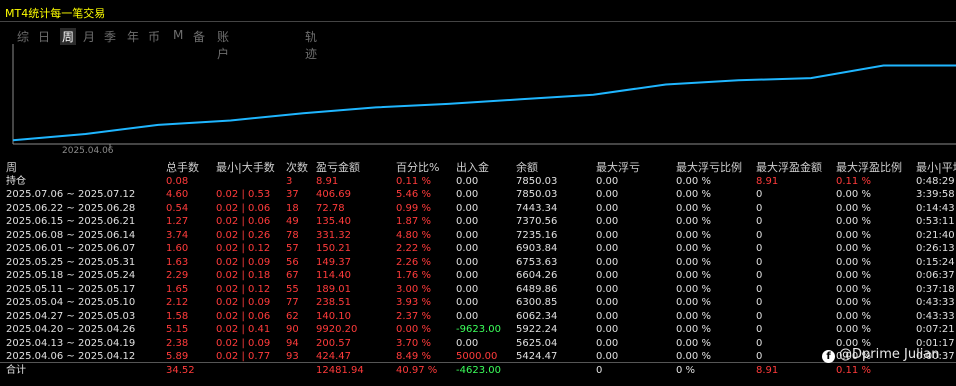  I want to click on cell-deposit-withdraw: 出入金, so click(472, 167).